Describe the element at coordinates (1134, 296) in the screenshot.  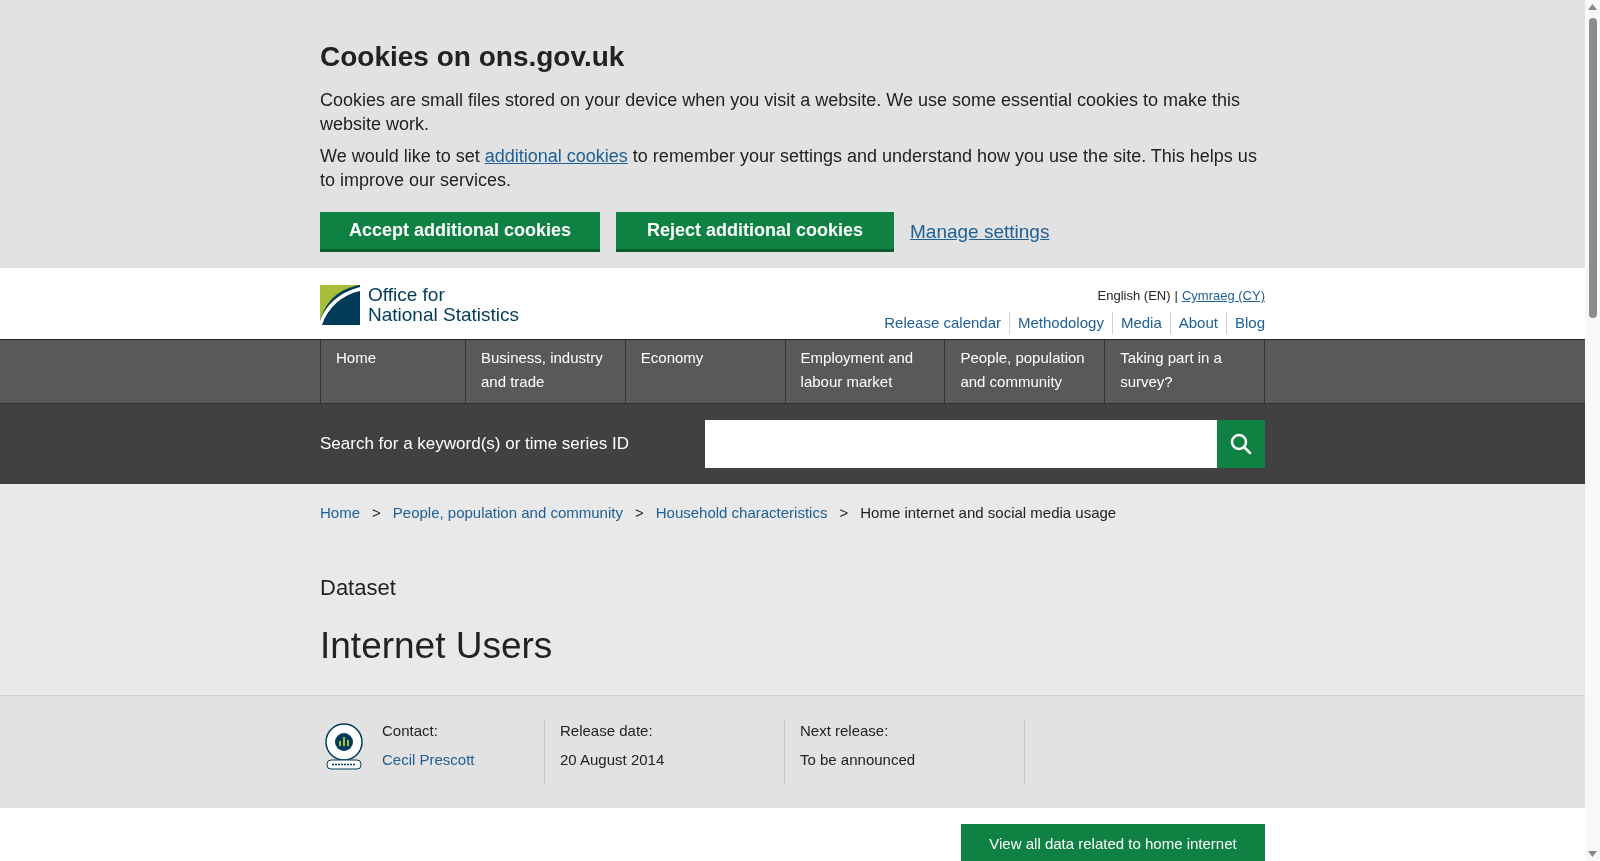
I see `language-link: English (EN)` at that location.